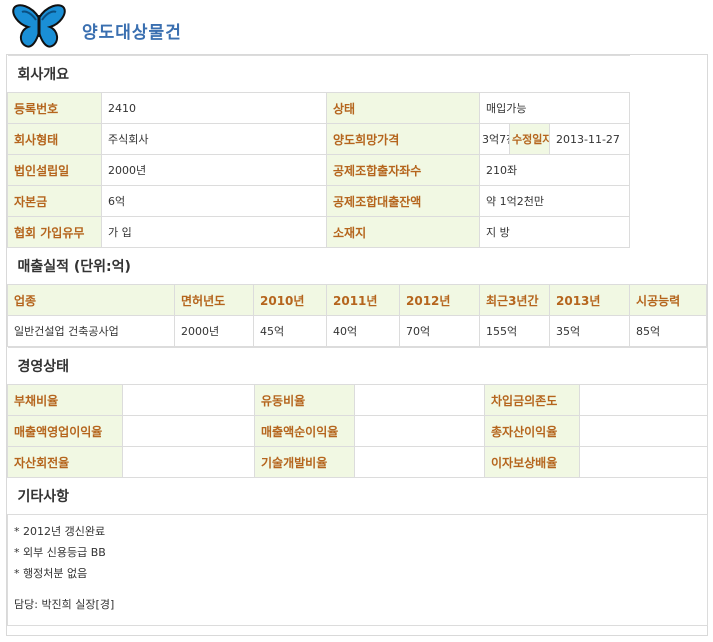 The image size is (713, 642). Describe the element at coordinates (304, 431) in the screenshot. I see `label-net-margin: 매출액순이익율` at that location.